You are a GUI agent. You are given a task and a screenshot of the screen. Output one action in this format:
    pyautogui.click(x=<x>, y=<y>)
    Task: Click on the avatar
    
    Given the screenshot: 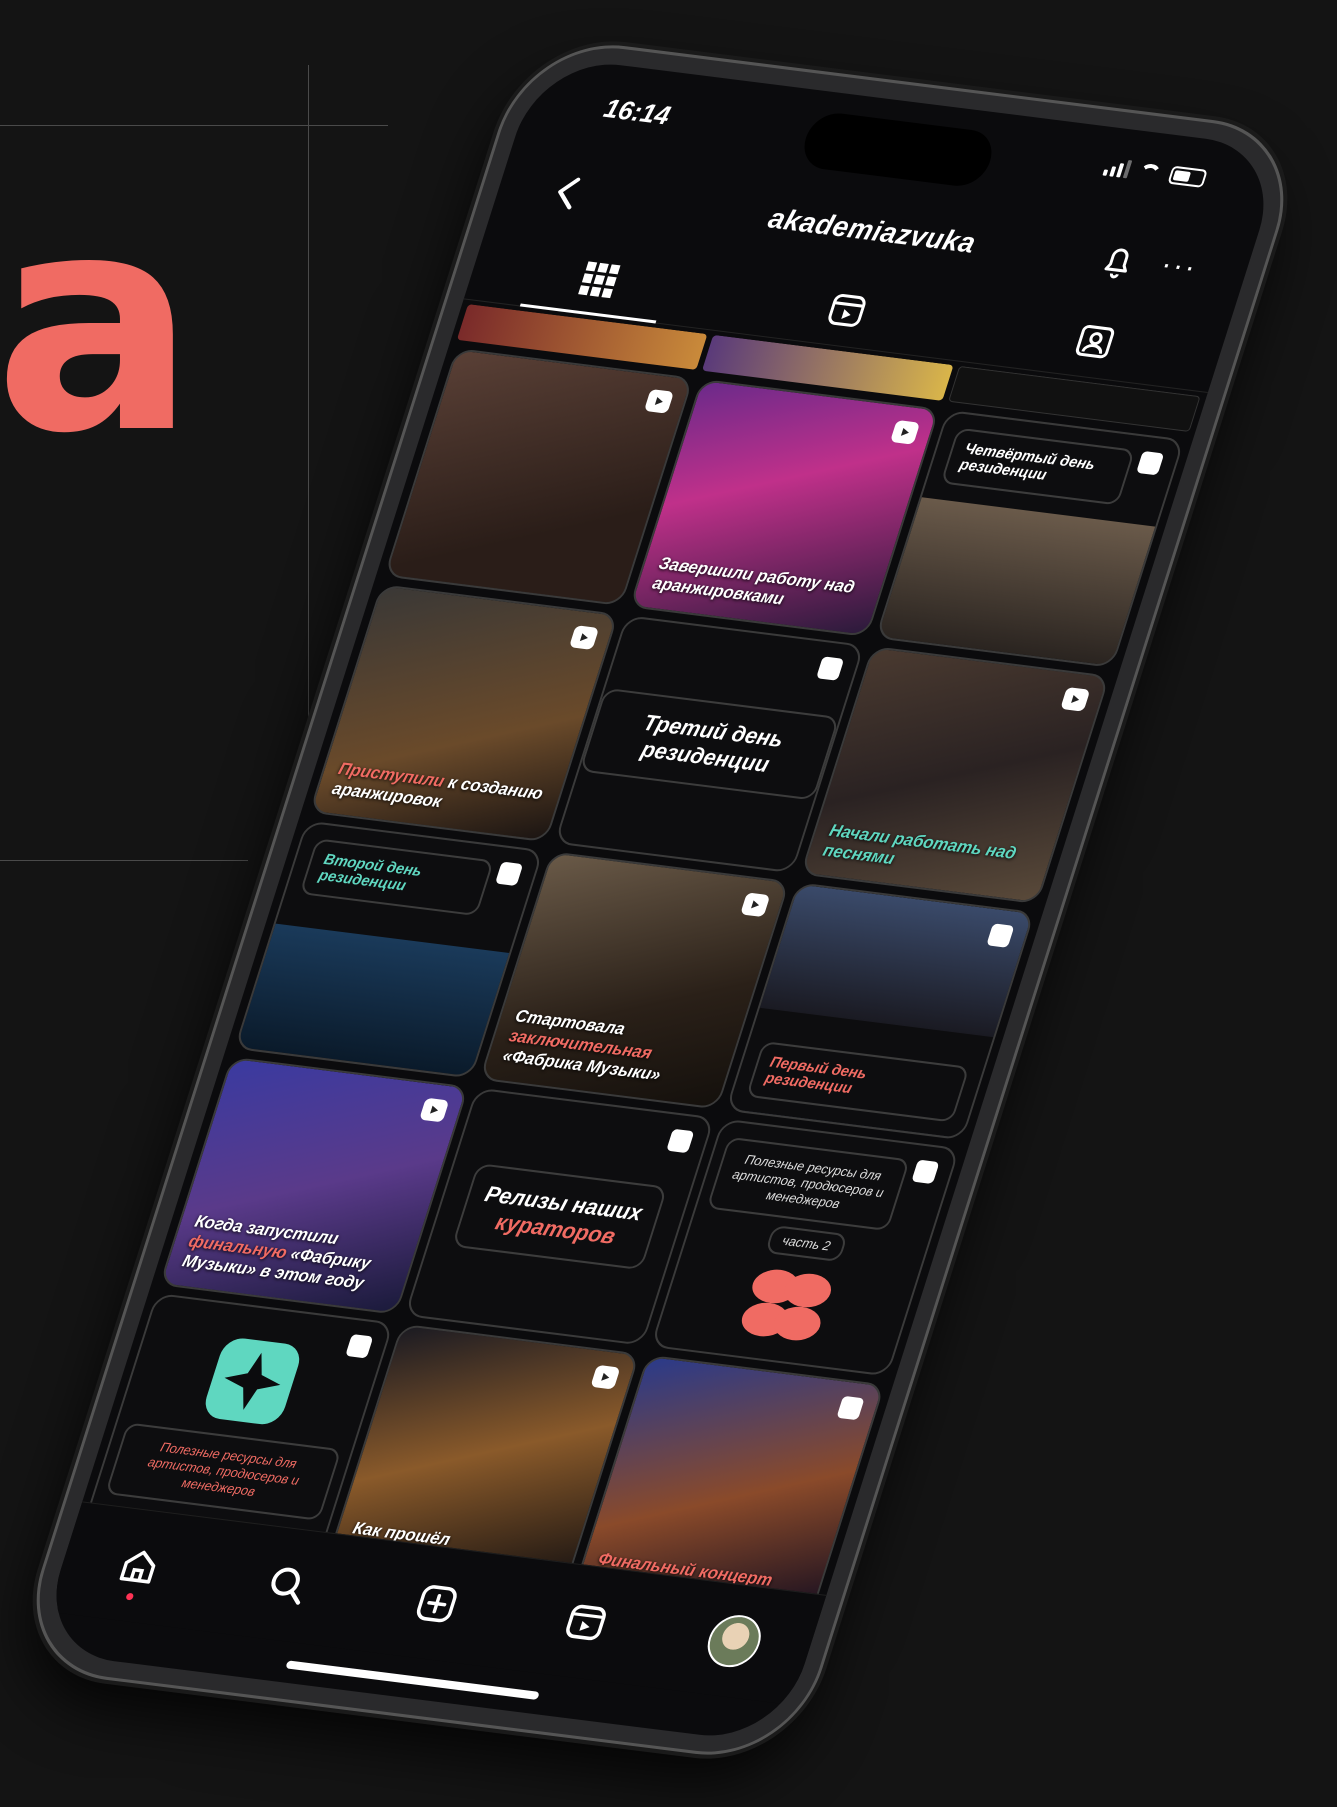 What is the action you would take?
    pyautogui.click(x=734, y=1641)
    